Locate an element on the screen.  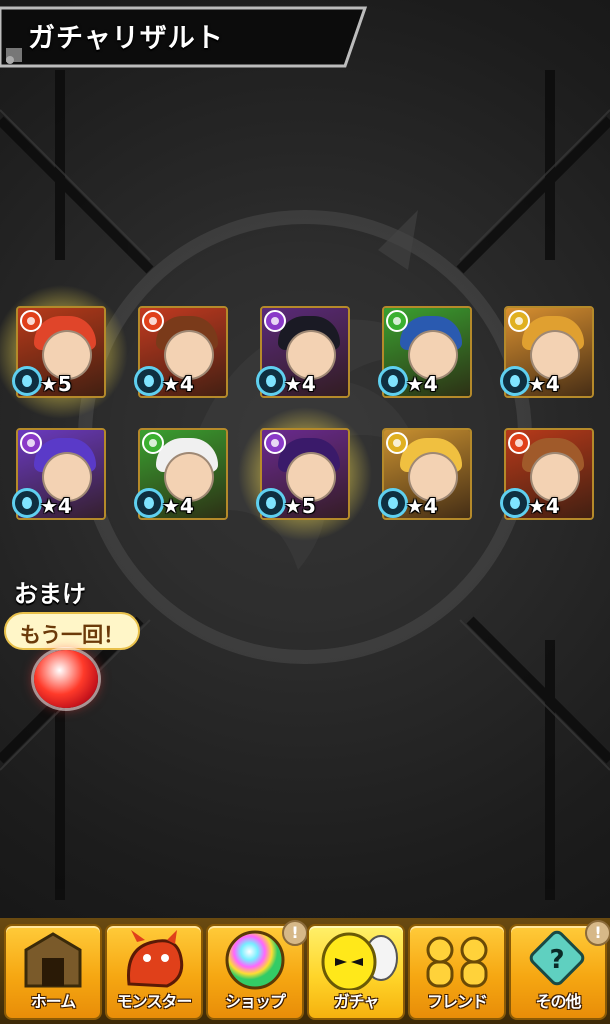
nav-item-monster: モンスター is located at coordinates (154, 972).